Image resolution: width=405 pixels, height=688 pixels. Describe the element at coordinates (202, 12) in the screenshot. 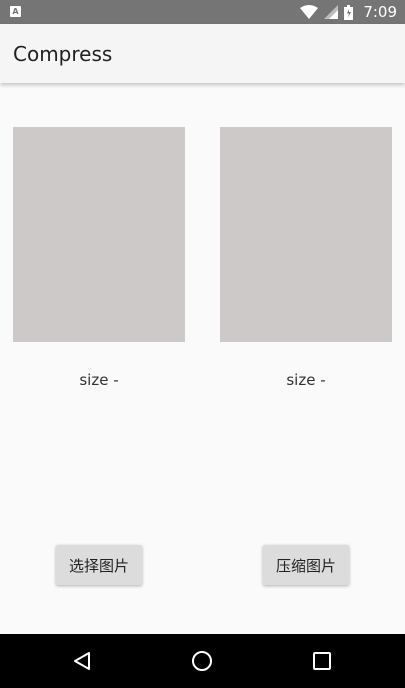

I see `status-bar: A 7:09` at that location.